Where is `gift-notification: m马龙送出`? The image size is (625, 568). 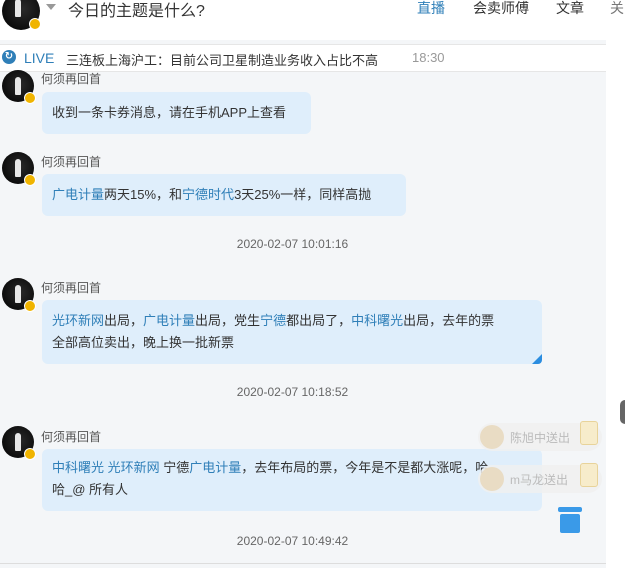 gift-notification: m马龙送出 is located at coordinates (540, 478).